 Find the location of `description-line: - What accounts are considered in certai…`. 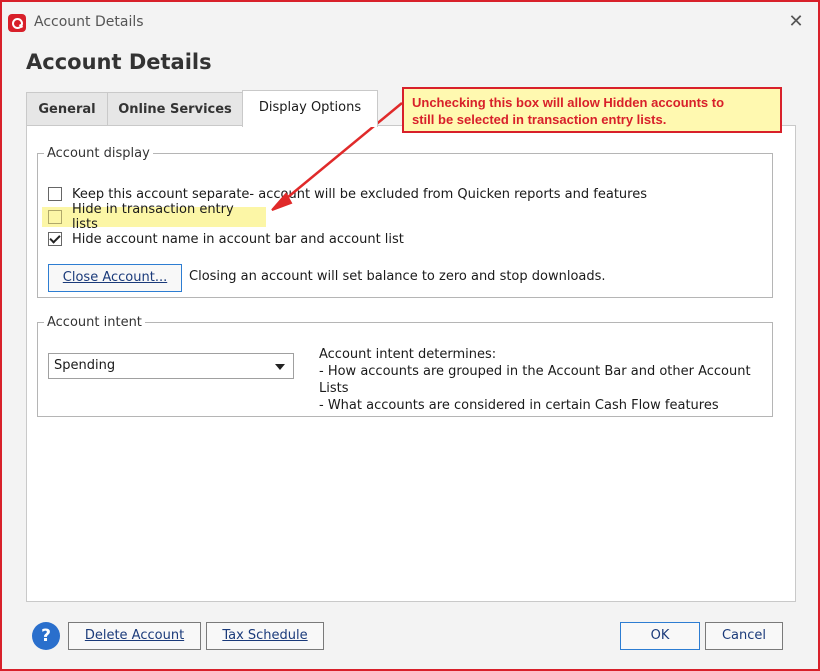

description-line: - What accounts are considered in certai… is located at coordinates (519, 405).